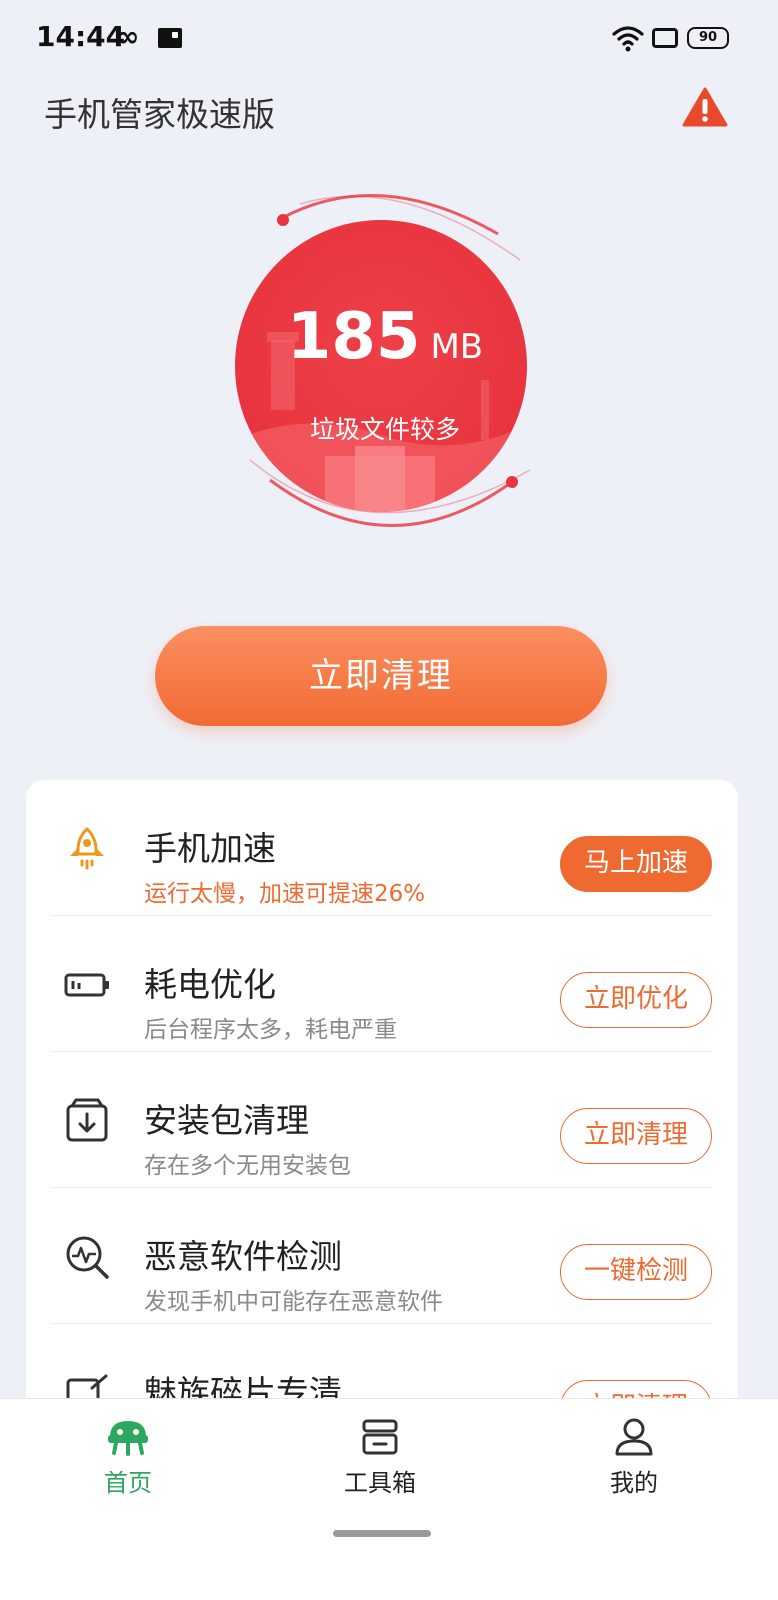 This screenshot has height=1600, width=778. Describe the element at coordinates (634, 1483) in the screenshot. I see `nav-label: 我的` at that location.